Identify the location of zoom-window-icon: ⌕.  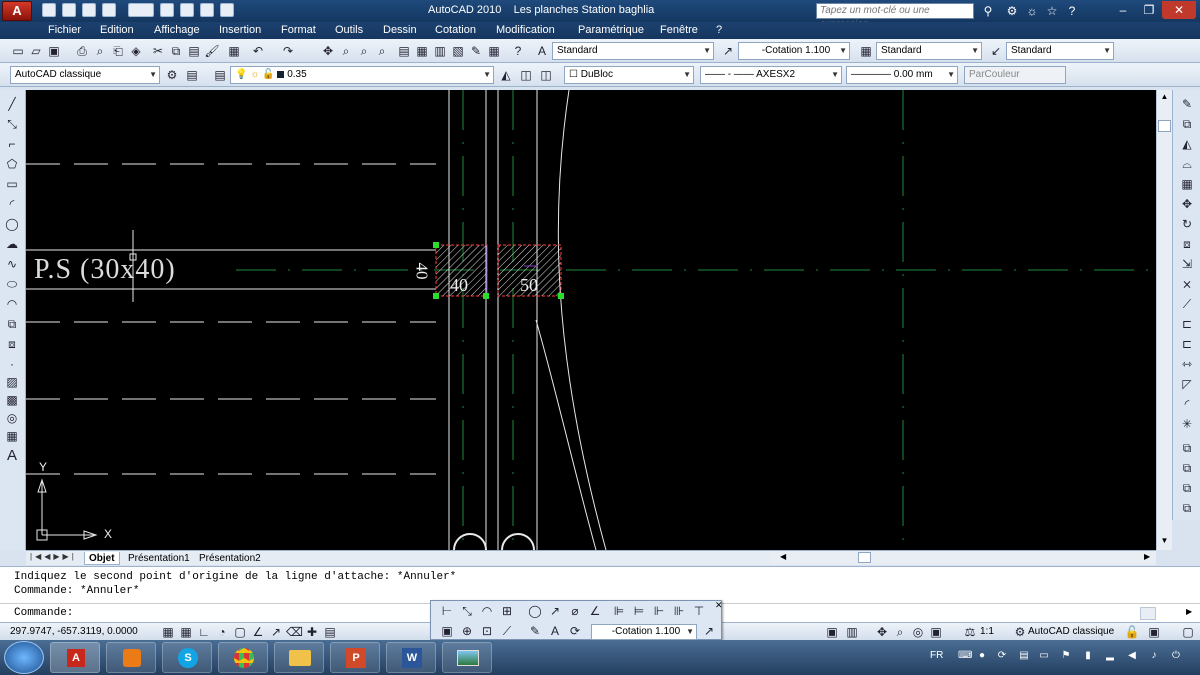
(364, 51).